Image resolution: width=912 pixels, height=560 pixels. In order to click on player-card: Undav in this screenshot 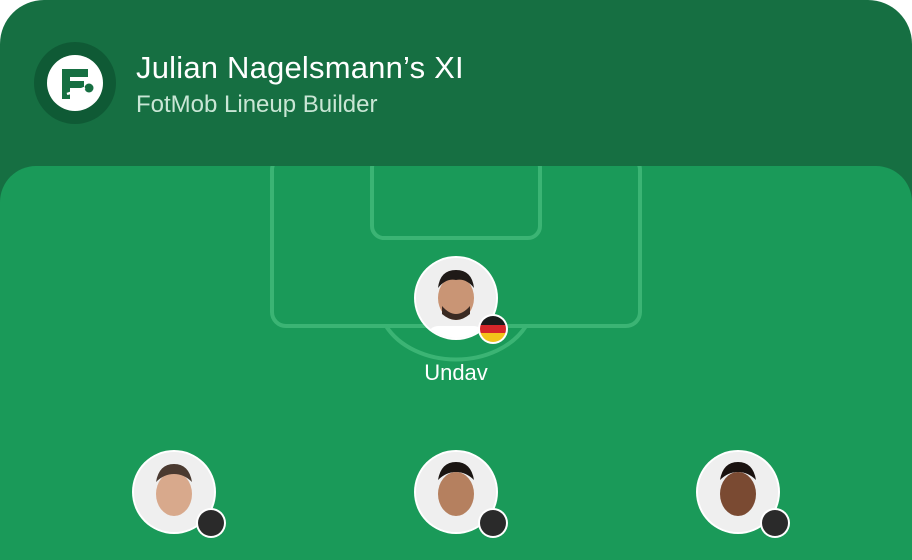, I will do `click(456, 321)`.